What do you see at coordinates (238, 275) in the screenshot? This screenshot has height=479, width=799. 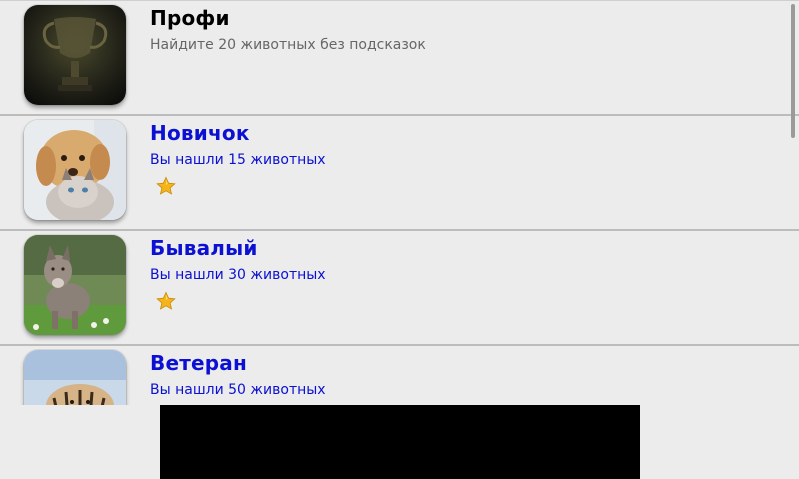 I see `level-subtitle: Вы нашли 30 животных` at bounding box center [238, 275].